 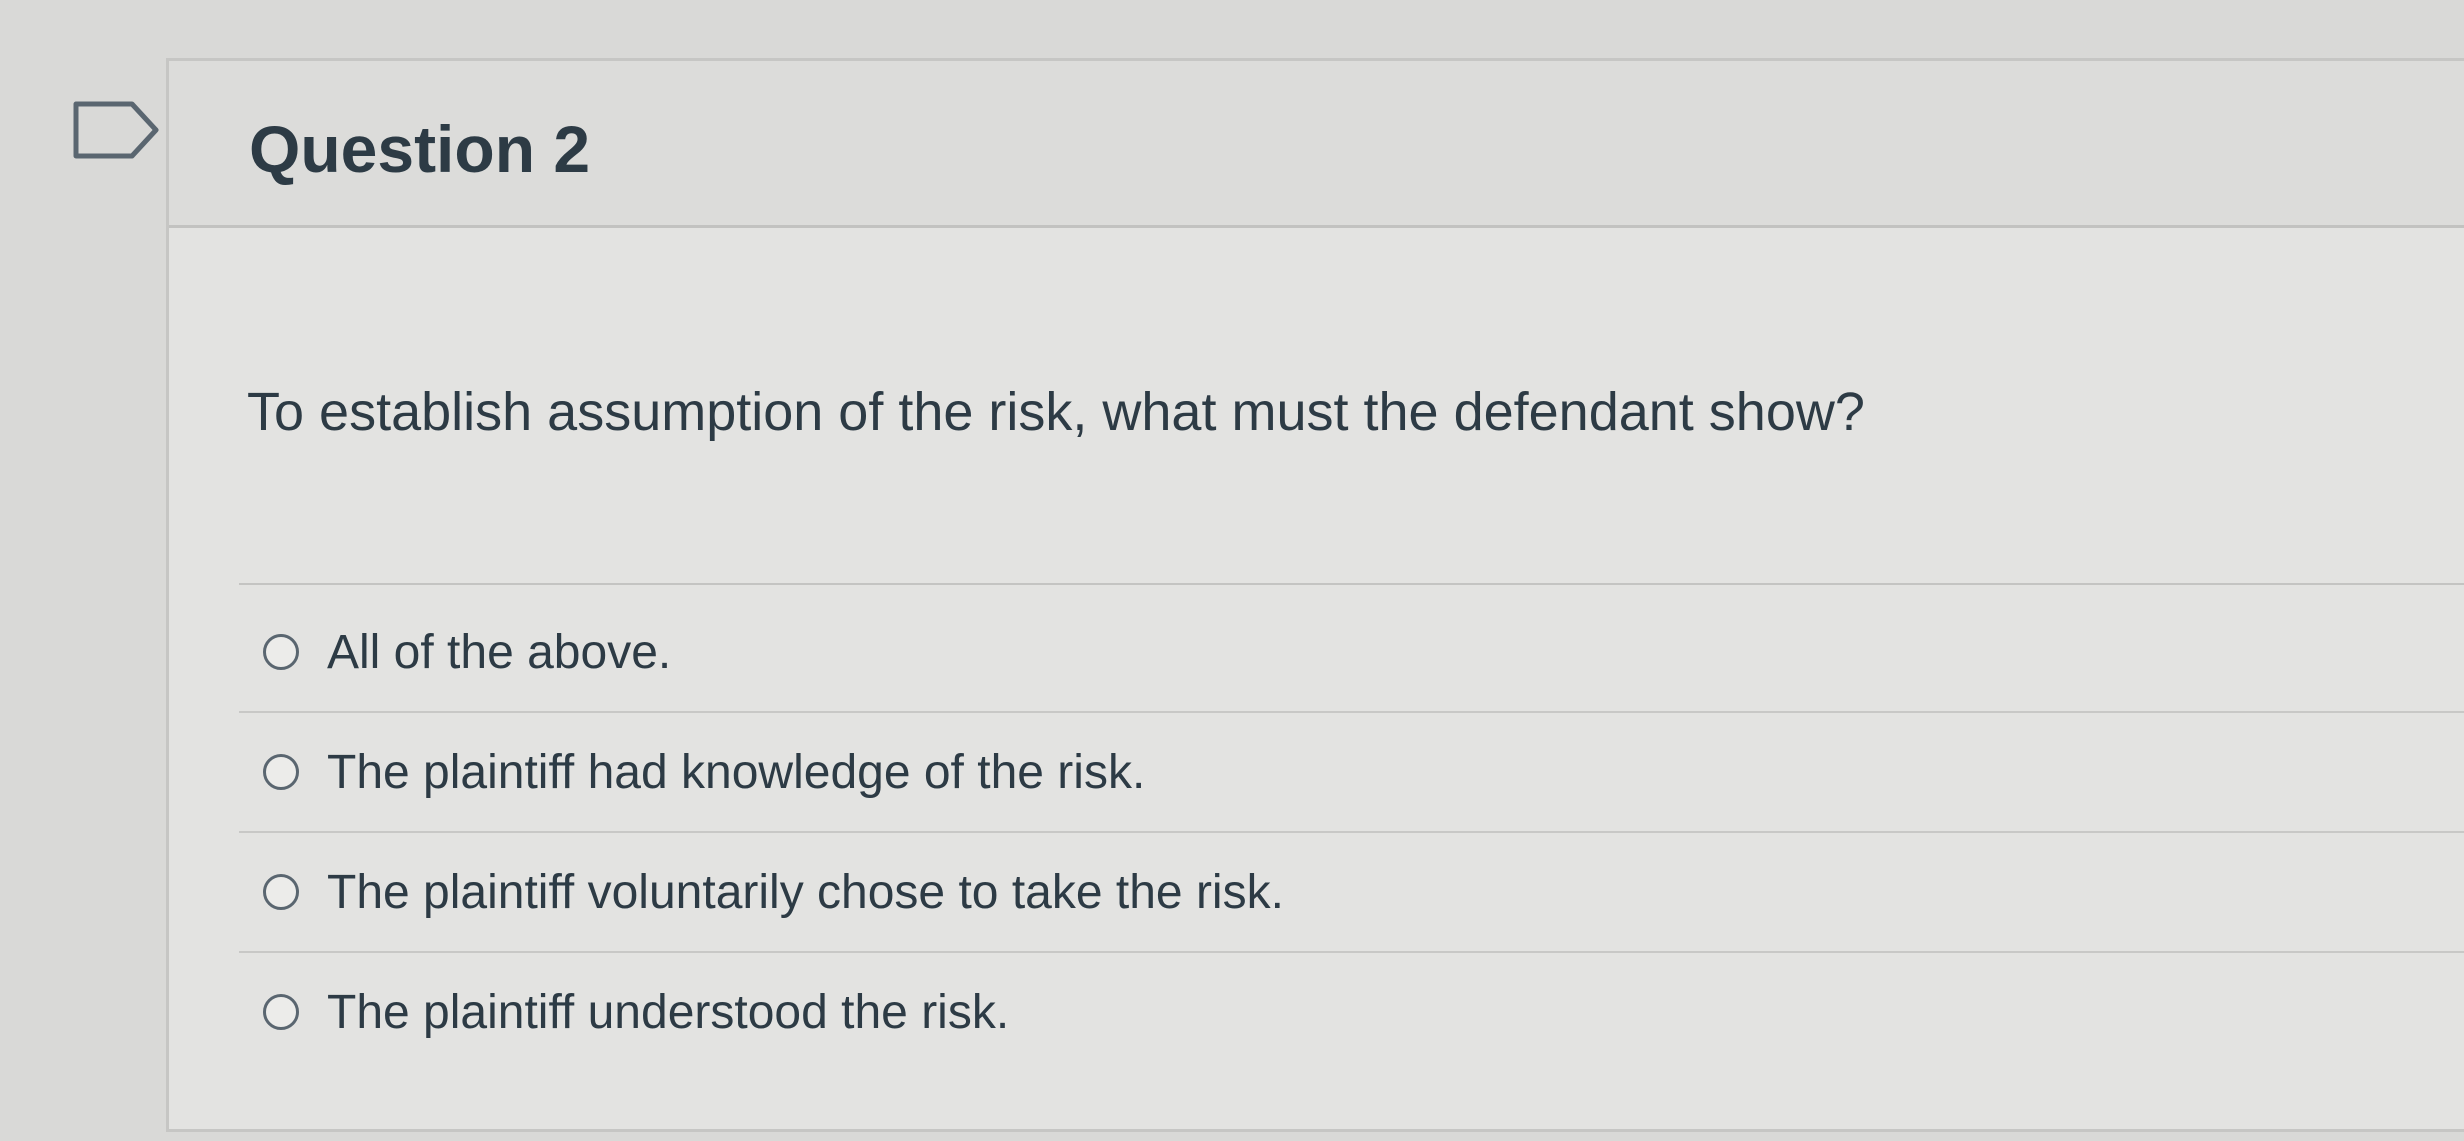 What do you see at coordinates (117, 130) in the screenshot?
I see `bookmark-flag-icon` at bounding box center [117, 130].